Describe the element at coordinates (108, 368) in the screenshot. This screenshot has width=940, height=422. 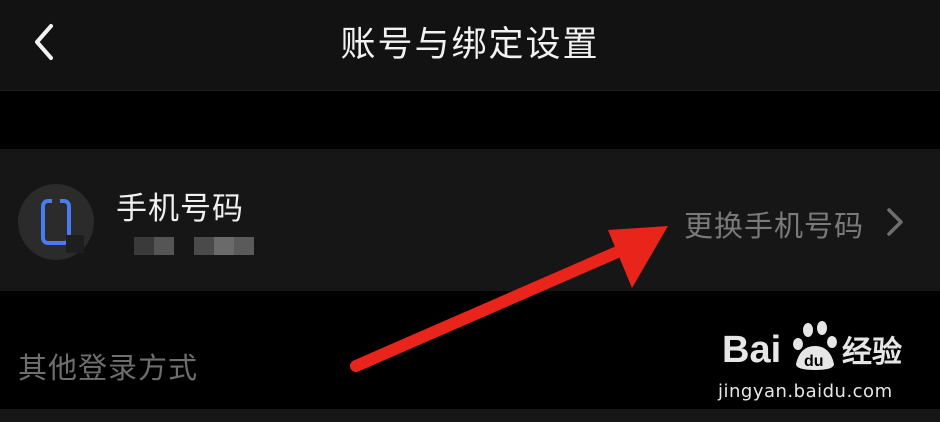
I see `other-login-section-title: 其他登录方式` at that location.